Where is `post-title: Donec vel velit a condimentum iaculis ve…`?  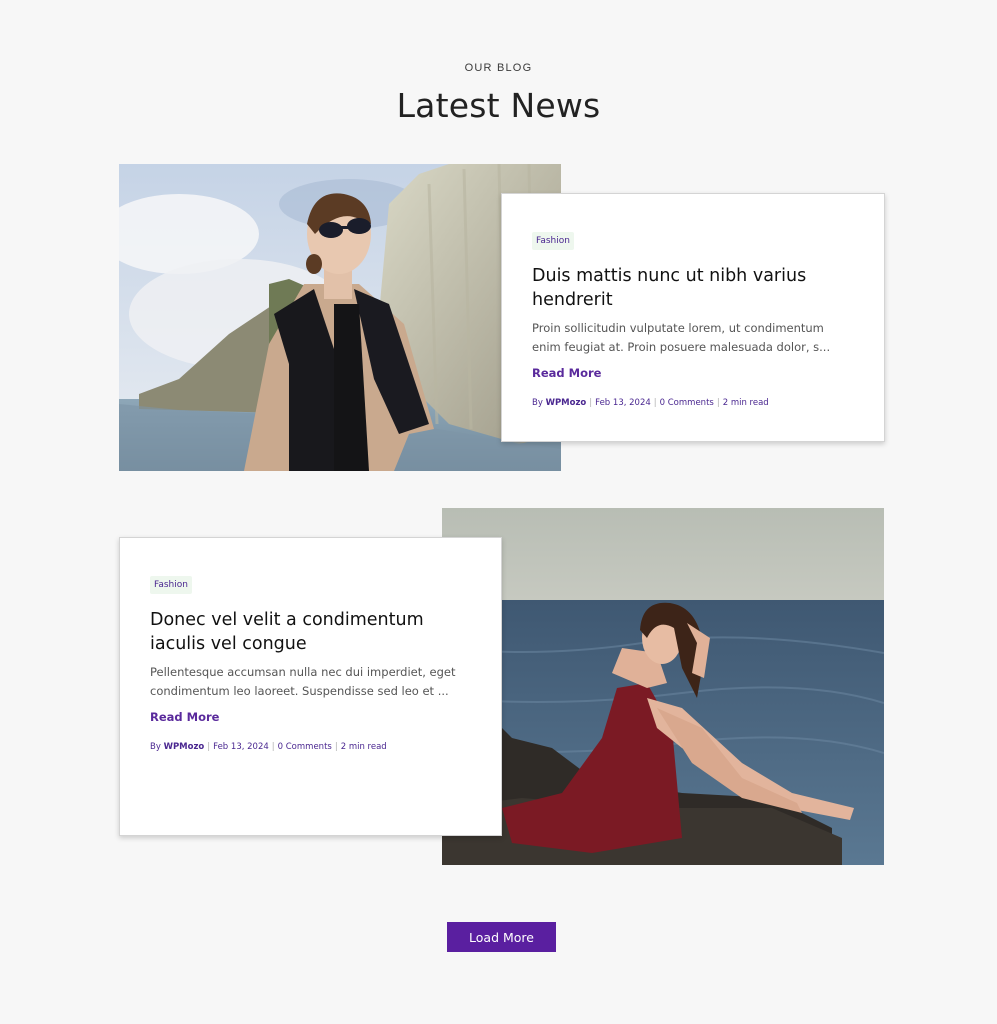
post-title: Donec vel velit a condimentum iaculis ve… is located at coordinates (310, 632).